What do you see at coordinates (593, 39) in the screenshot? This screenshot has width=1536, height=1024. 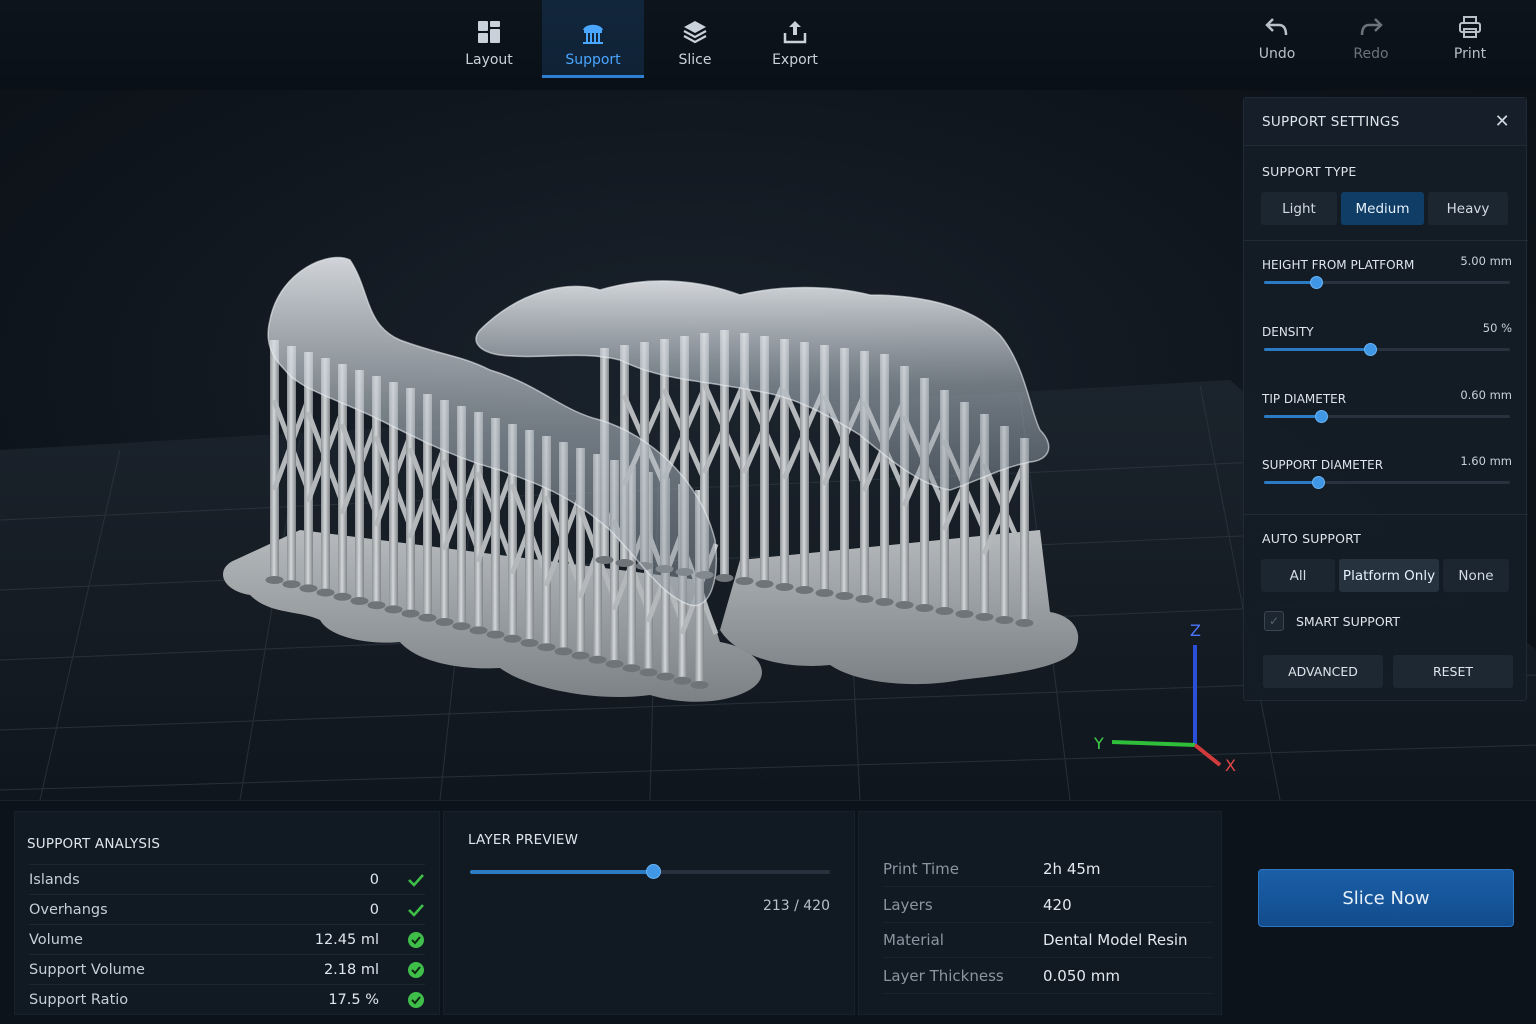 I see `tab-support: Support` at bounding box center [593, 39].